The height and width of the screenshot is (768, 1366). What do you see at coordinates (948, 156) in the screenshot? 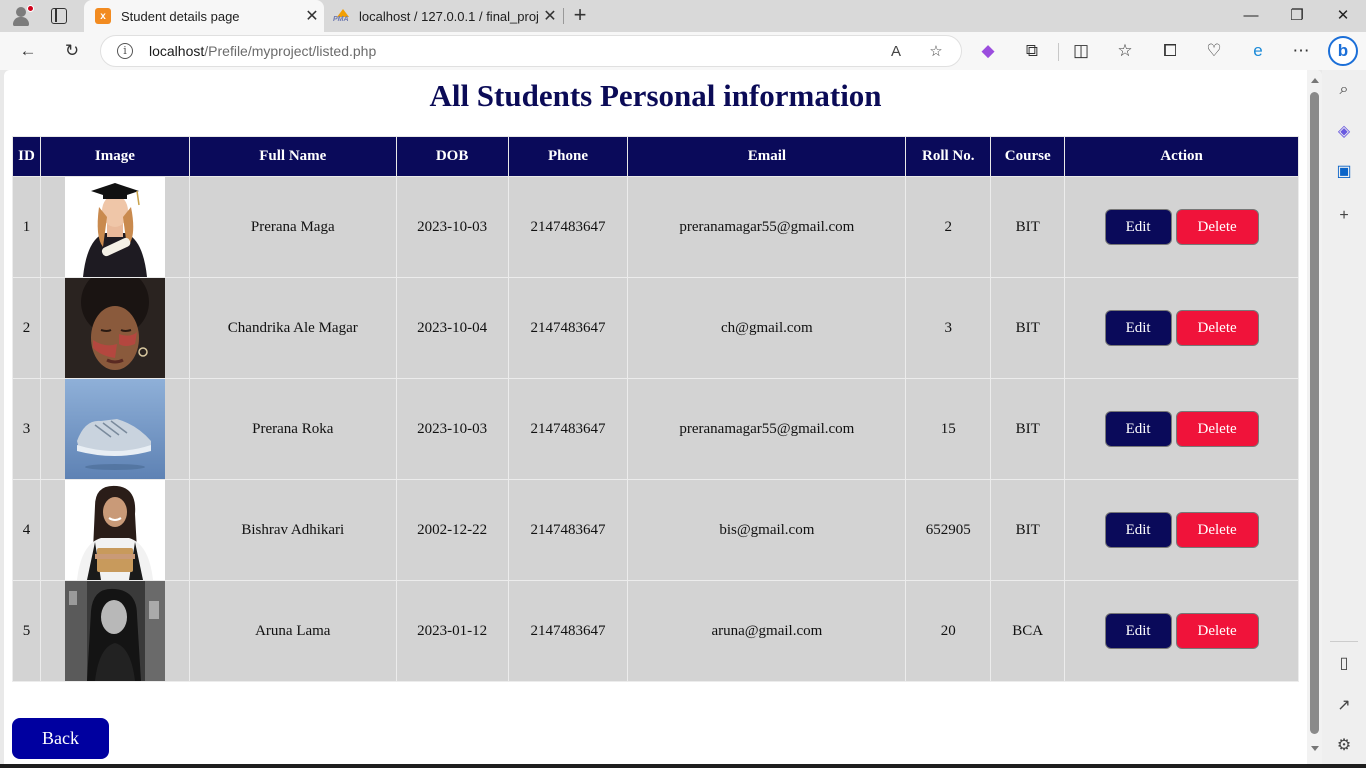
I see `header-roll-no: Roll No.` at bounding box center [948, 156].